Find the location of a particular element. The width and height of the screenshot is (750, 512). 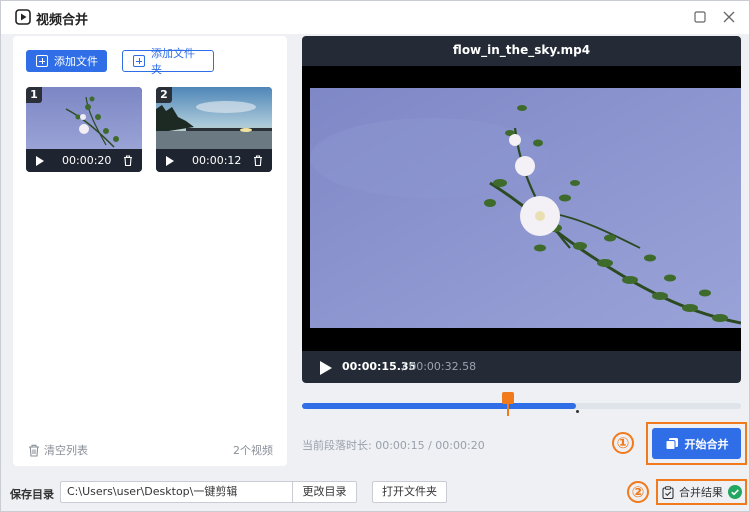

title-bar: 视频合并 is located at coordinates (375, 17).